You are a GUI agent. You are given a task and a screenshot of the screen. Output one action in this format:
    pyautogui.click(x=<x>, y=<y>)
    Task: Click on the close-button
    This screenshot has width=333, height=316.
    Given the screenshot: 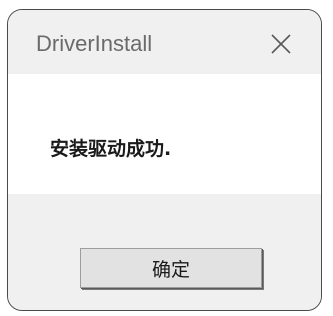 What is the action you would take?
    pyautogui.click(x=281, y=44)
    